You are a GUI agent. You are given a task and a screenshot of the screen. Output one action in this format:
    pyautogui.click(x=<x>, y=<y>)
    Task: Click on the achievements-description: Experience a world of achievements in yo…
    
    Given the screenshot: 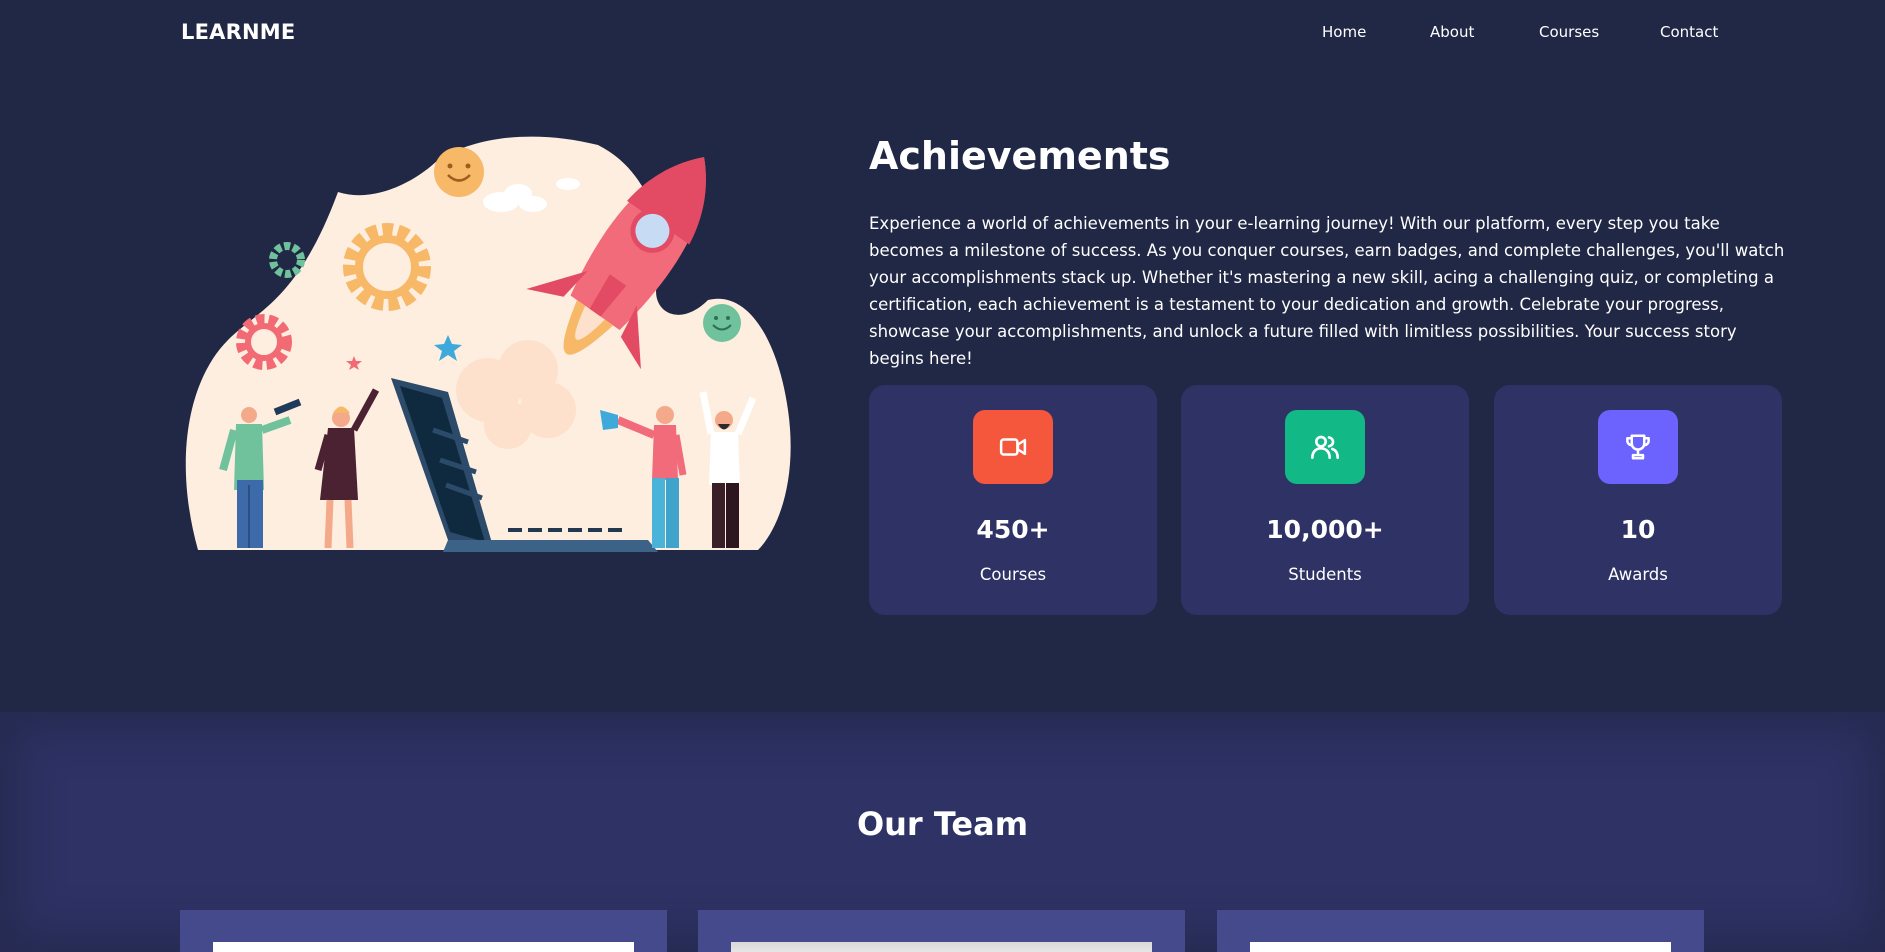 What is the action you would take?
    pyautogui.click(x=1327, y=291)
    